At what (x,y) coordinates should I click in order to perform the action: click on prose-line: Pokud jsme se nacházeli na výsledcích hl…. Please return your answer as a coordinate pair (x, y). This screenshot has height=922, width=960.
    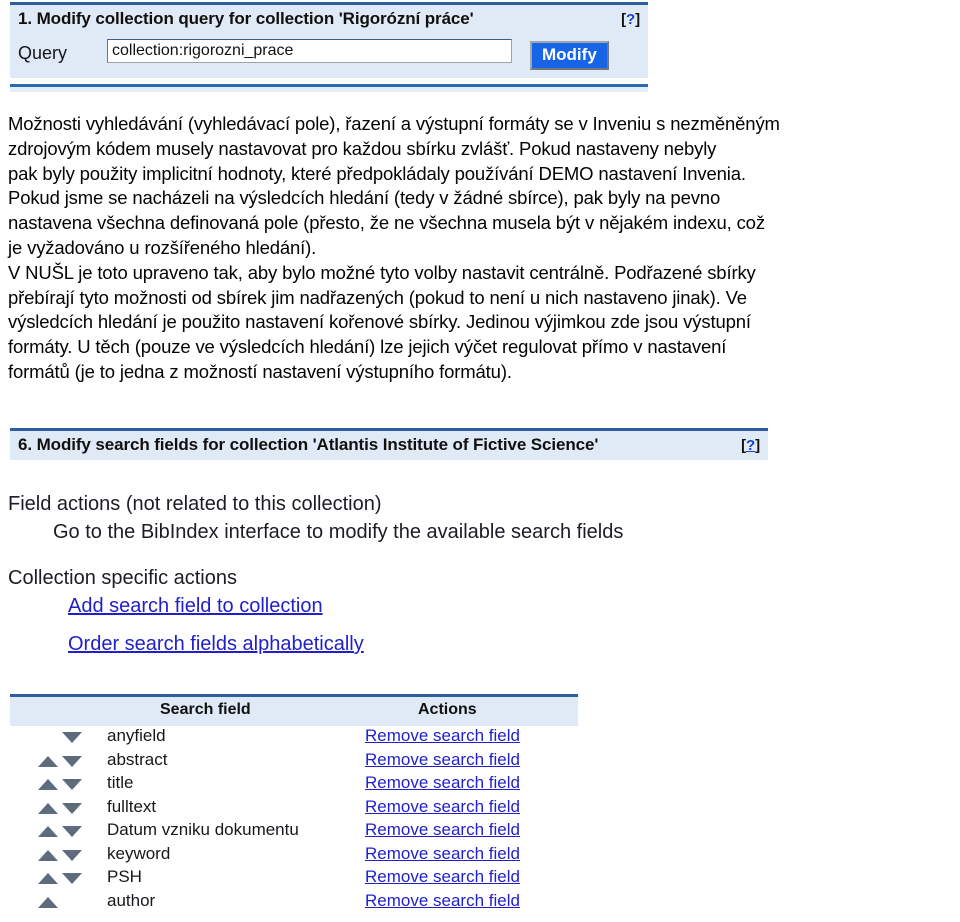
    Looking at the image, I should click on (364, 198).